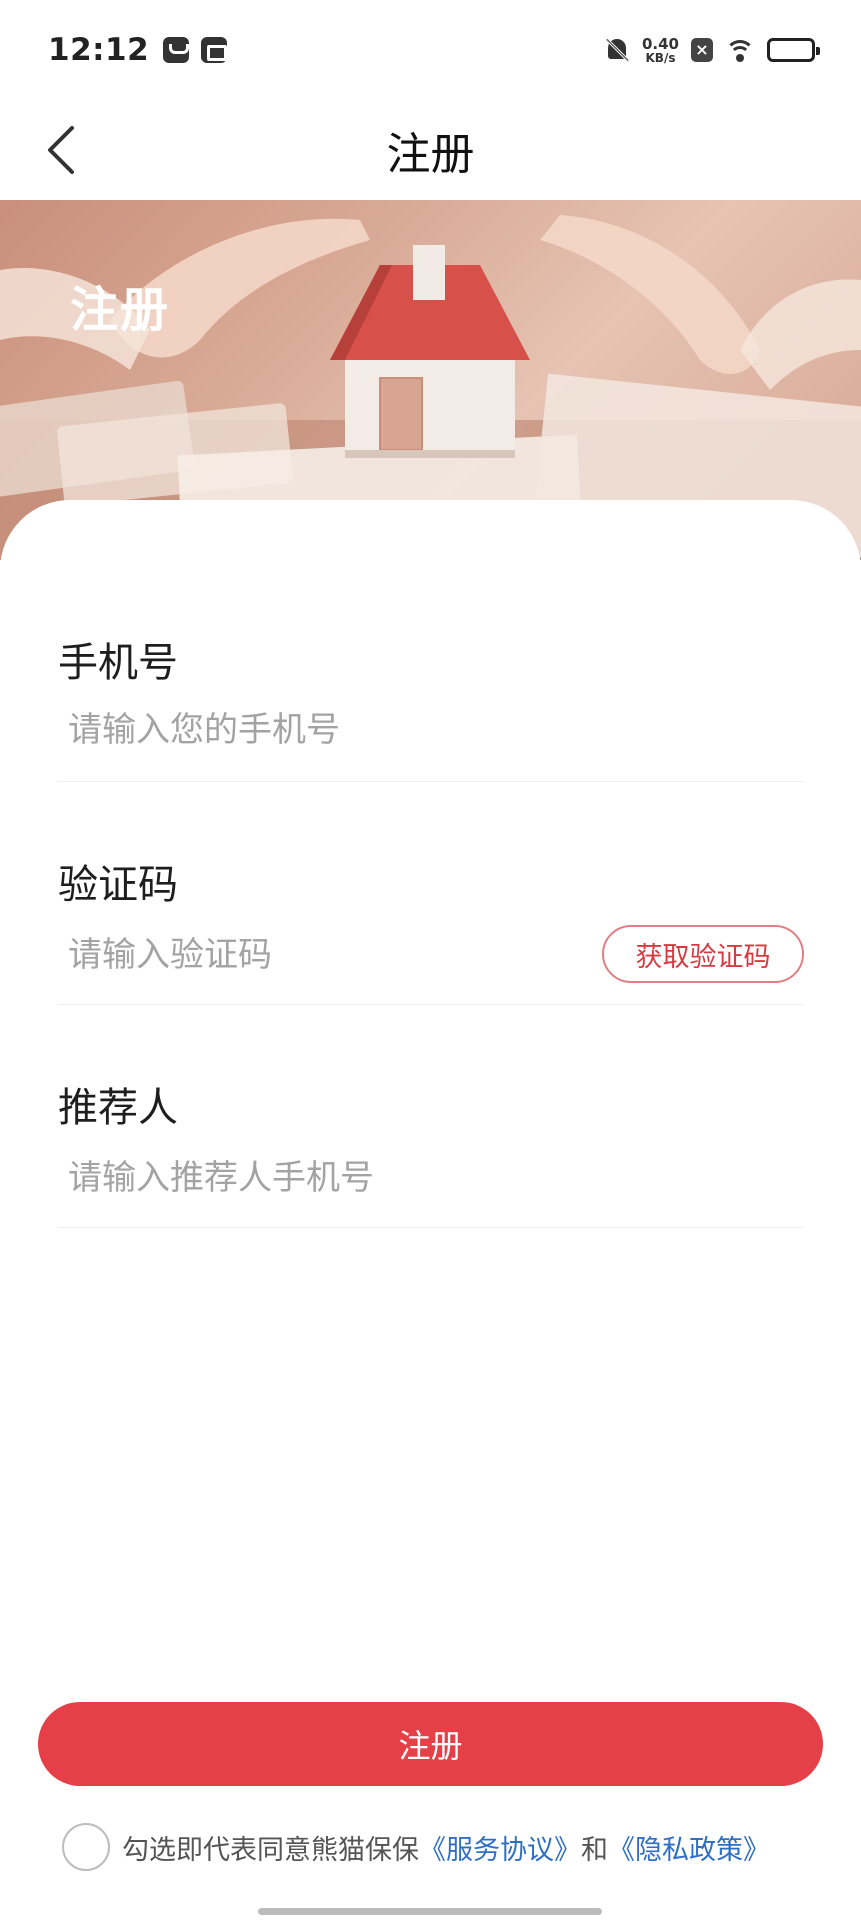  I want to click on verification-code-input, so click(318, 955).